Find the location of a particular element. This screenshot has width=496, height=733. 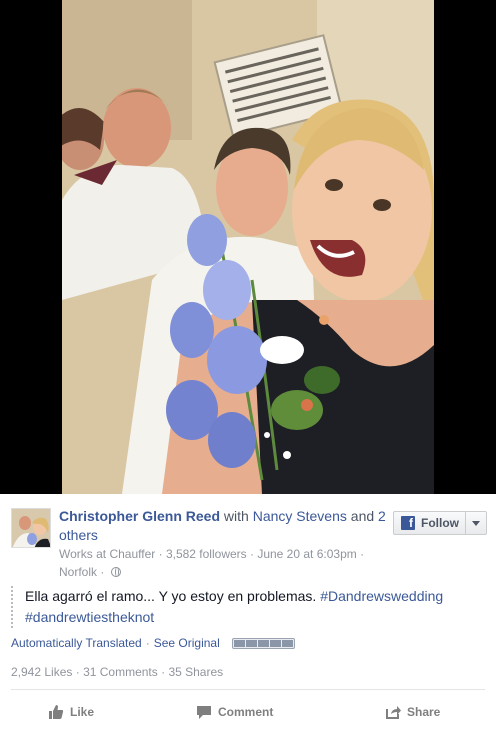

avatar-image is located at coordinates (31, 528).